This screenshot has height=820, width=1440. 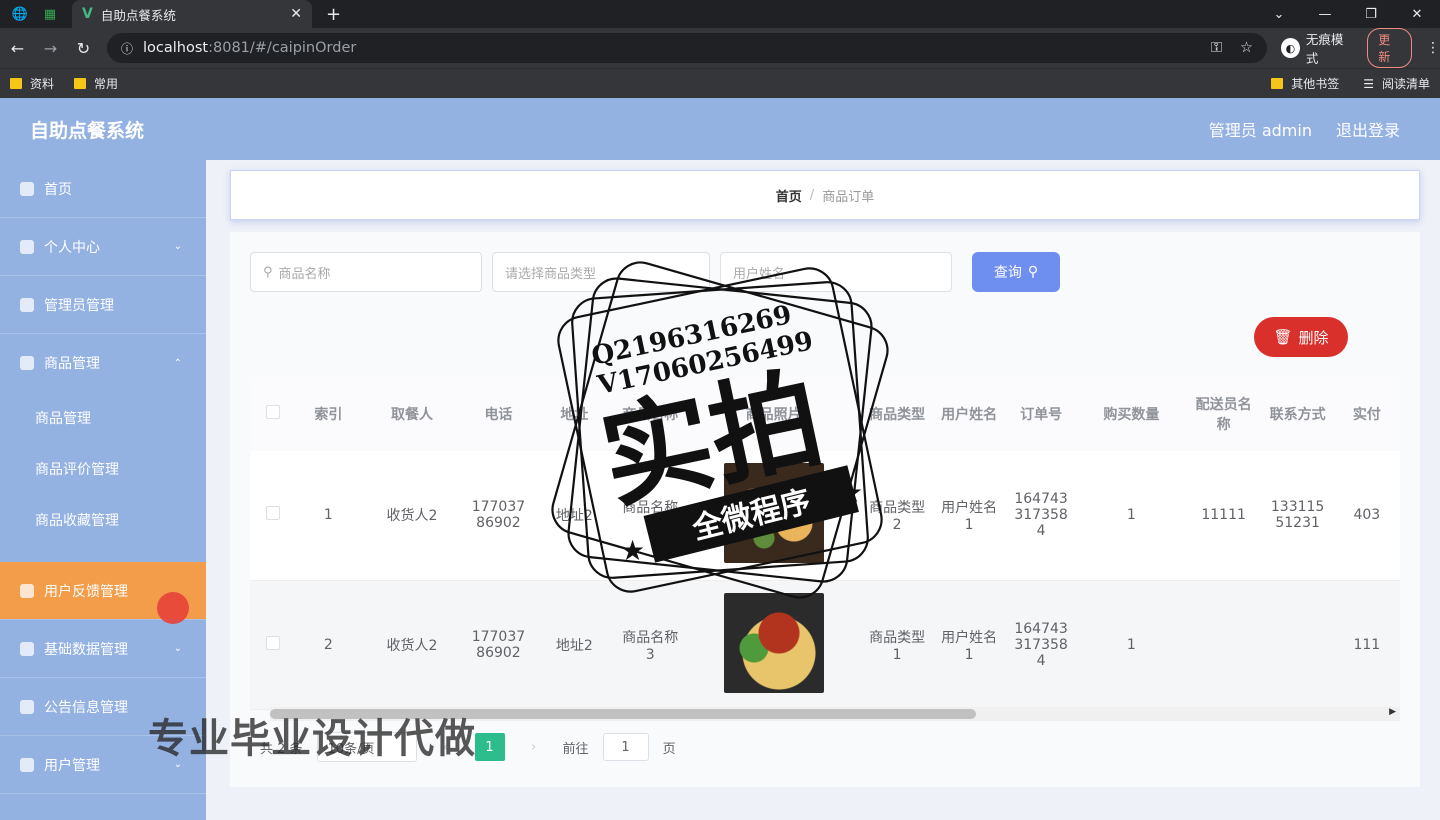 What do you see at coordinates (177, 363) in the screenshot?
I see `chevron-up-icon: ⌃` at bounding box center [177, 363].